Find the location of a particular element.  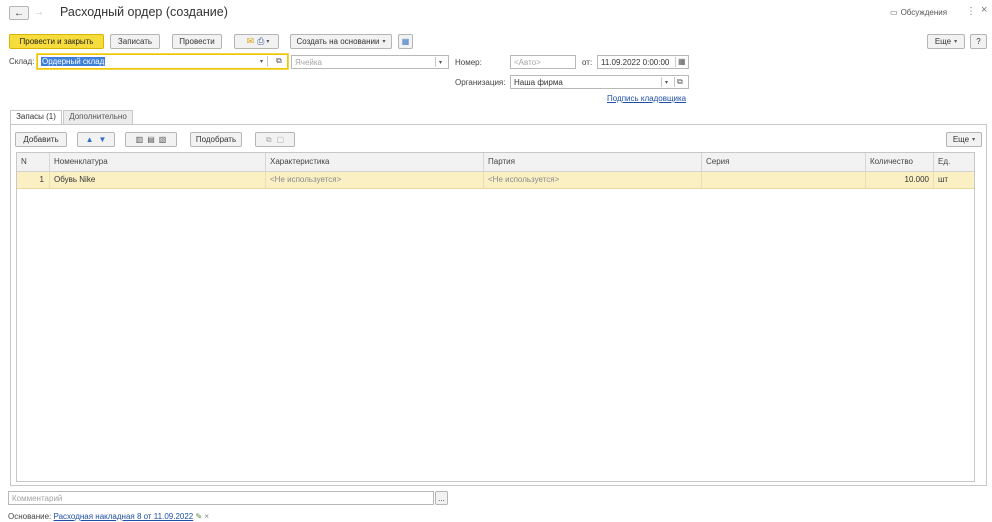

discussions-button: ▭ Обсуждения is located at coordinates (918, 12).